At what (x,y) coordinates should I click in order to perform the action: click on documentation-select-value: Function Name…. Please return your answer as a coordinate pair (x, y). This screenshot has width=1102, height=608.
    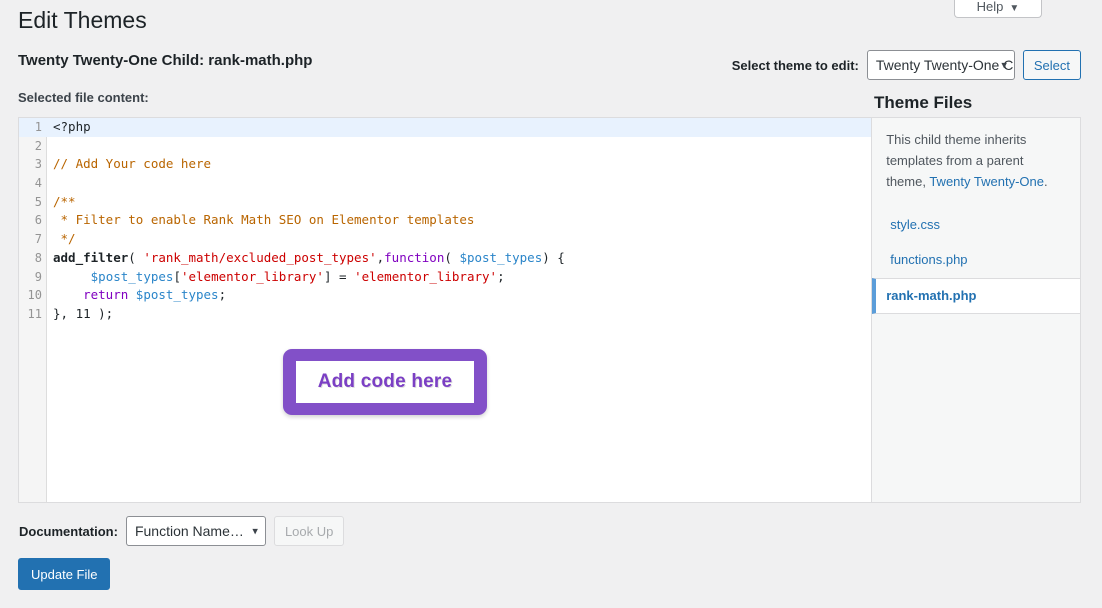
    Looking at the image, I should click on (189, 531).